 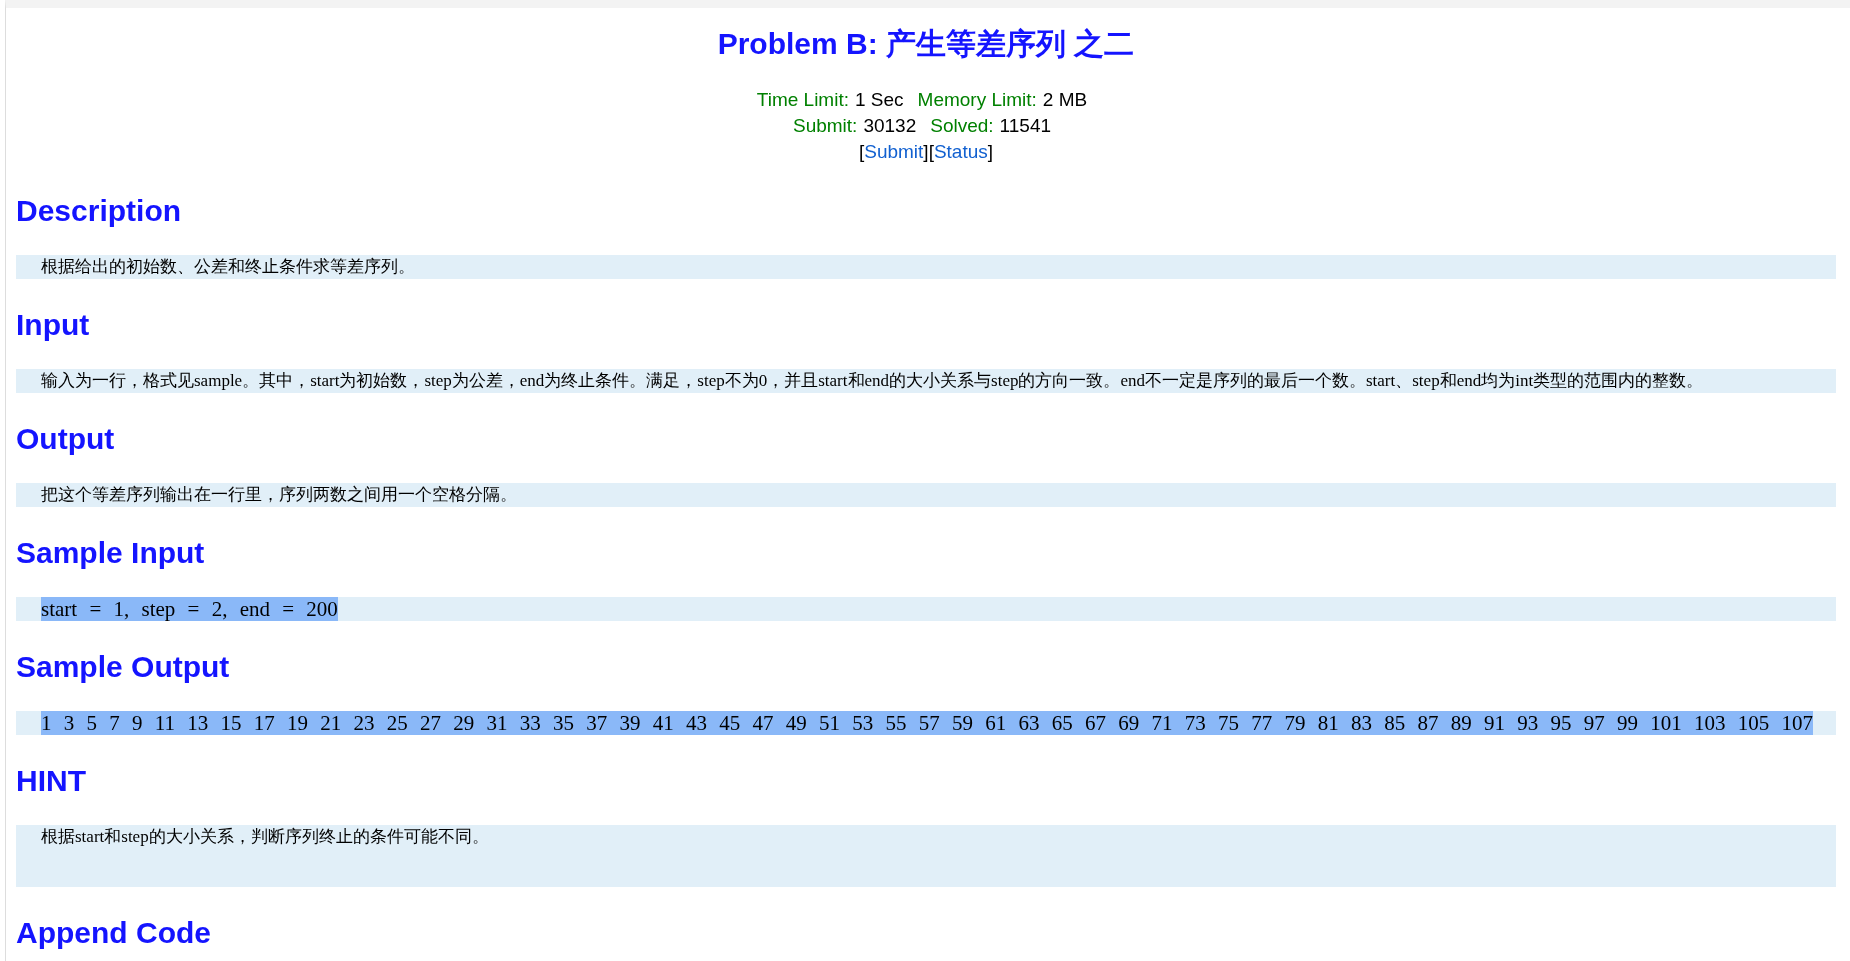 What do you see at coordinates (872, 380) in the screenshot?
I see `content-text: 输入为一行，格式见sample。其中，start为初始数，step为公差，end为终止条件。满足，step不为0，并且start和end的大小关系与step的方向一致。end不一定是序列的最后一个数。start、step和end均为int类型的范围内的整数。` at bounding box center [872, 380].